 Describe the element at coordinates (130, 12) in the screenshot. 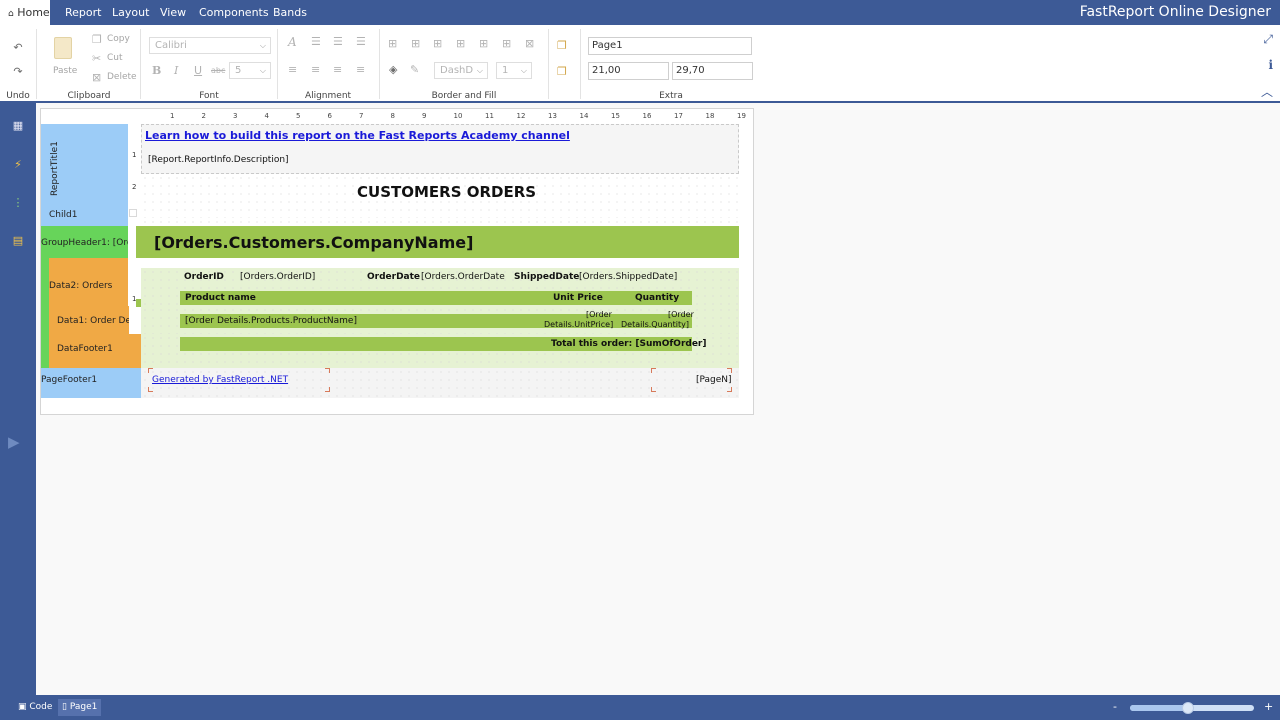

I see `tab-layout: Layout` at that location.